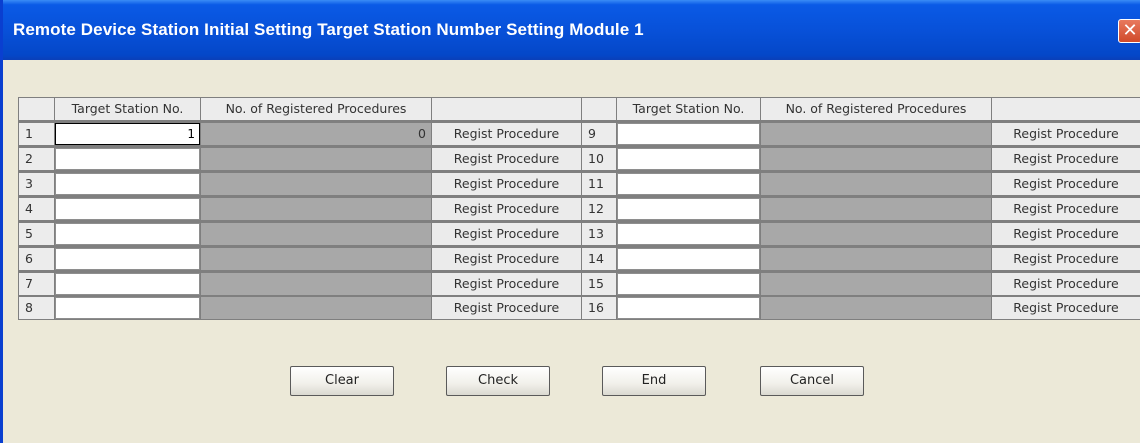 This screenshot has height=443, width=1140. Describe the element at coordinates (36, 234) in the screenshot. I see `row-number: 5` at that location.